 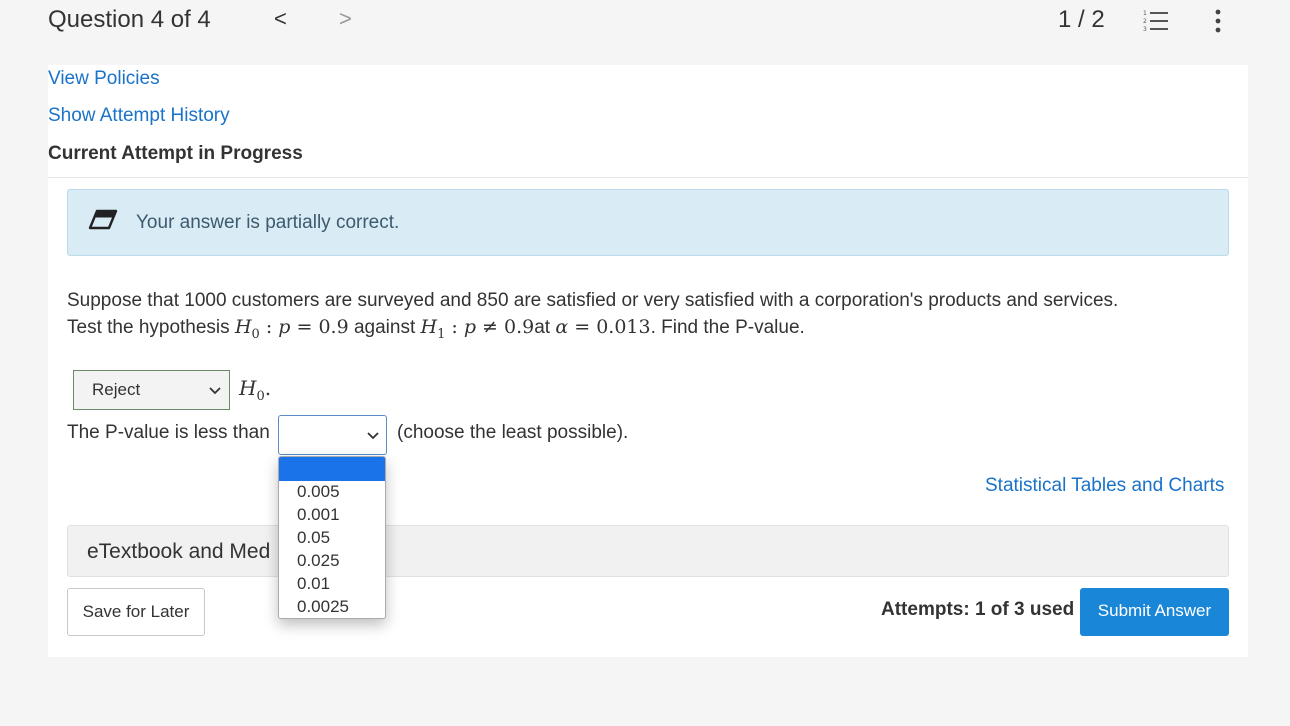 I want to click on dropdown-option: 0.025, so click(x=318, y=561).